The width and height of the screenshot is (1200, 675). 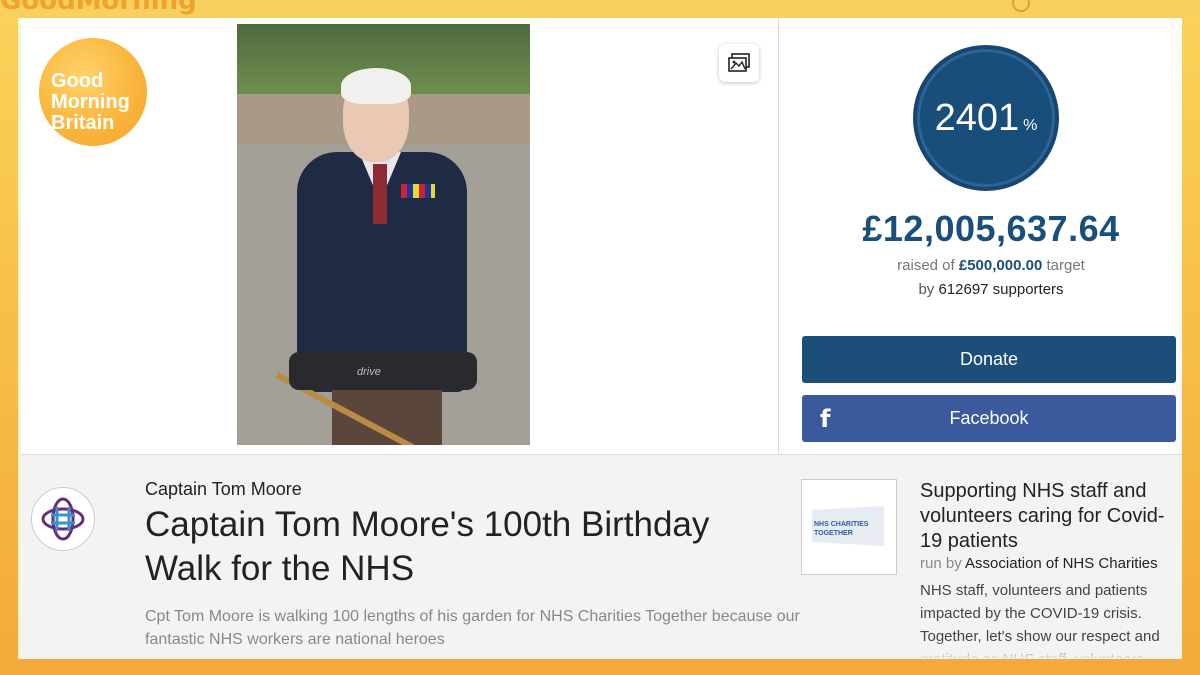 I want to click on organiser-name: Captain Tom Moore, so click(x=223, y=489).